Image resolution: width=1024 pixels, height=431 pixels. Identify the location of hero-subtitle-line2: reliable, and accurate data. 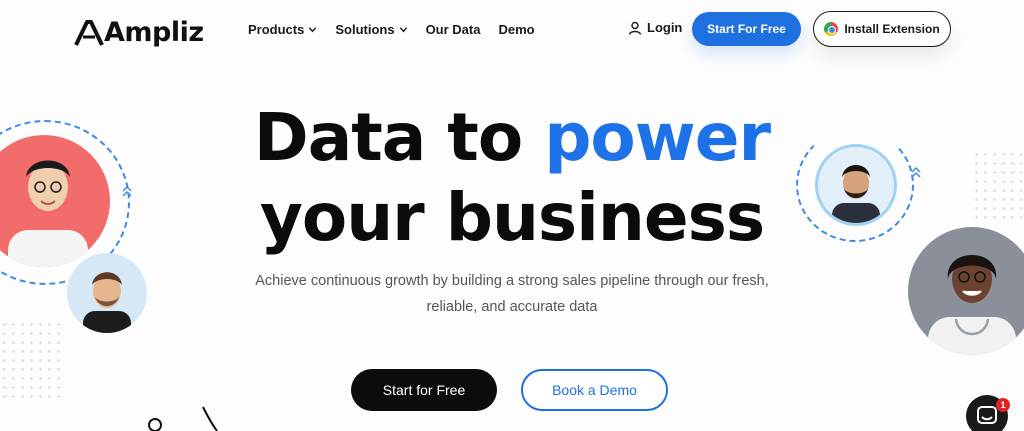
(512, 307).